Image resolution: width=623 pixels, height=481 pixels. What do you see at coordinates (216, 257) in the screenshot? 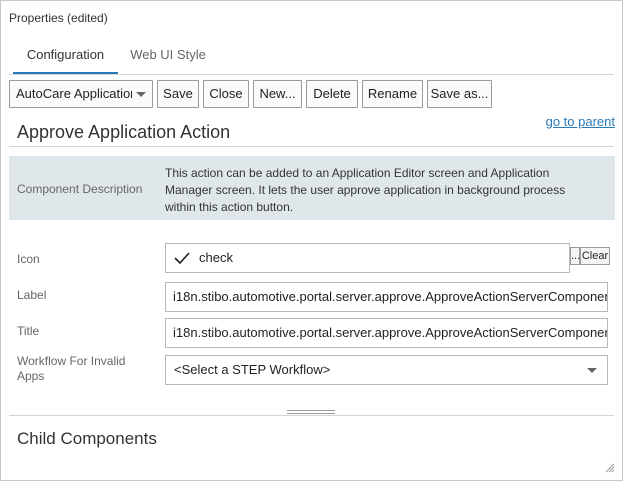
I see `icon-field-value: check` at bounding box center [216, 257].